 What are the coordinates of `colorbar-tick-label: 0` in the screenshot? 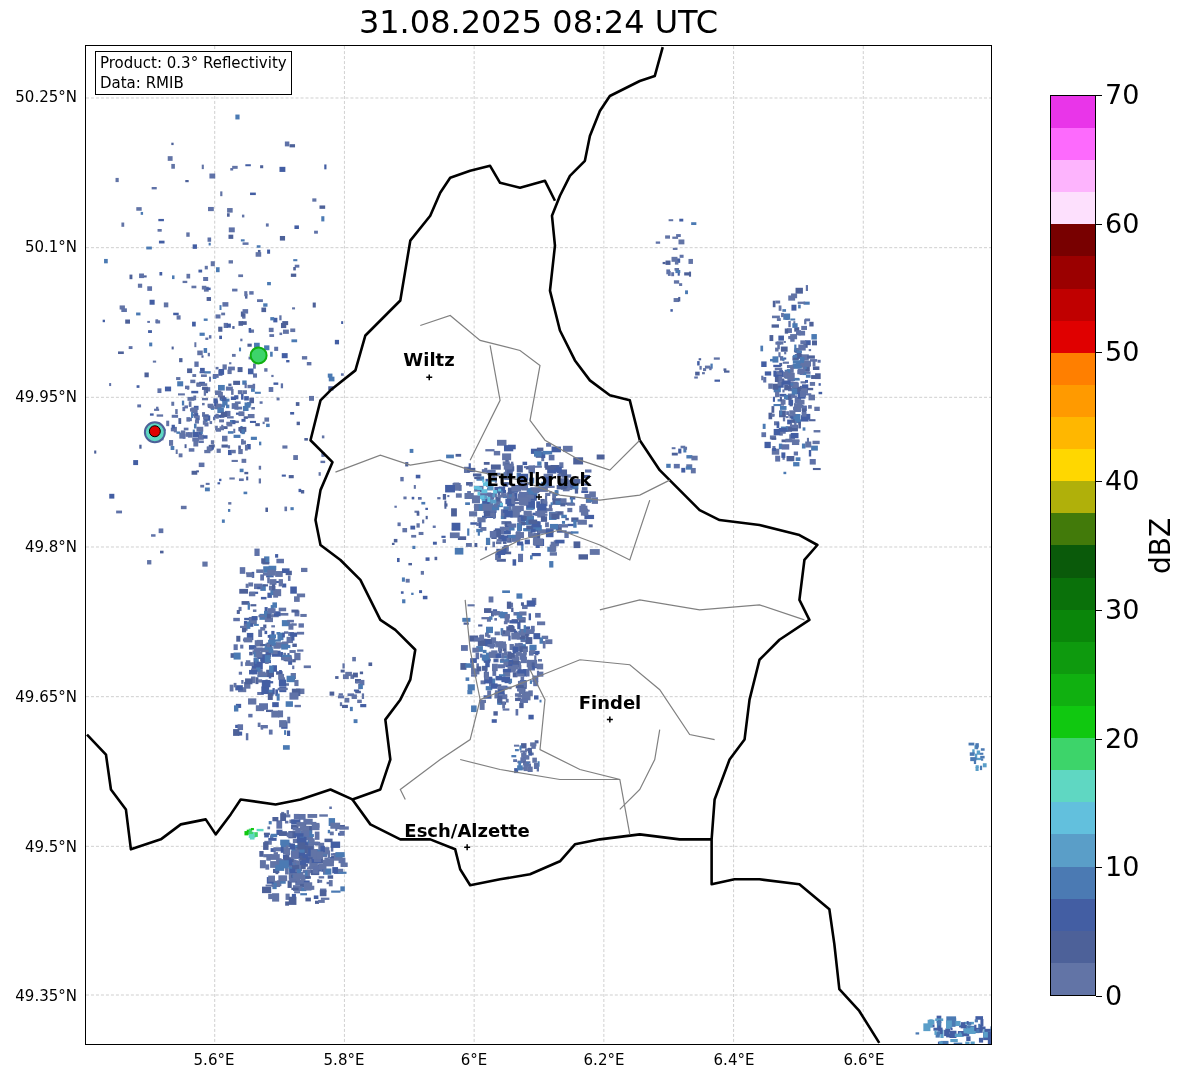 It's located at (1114, 996).